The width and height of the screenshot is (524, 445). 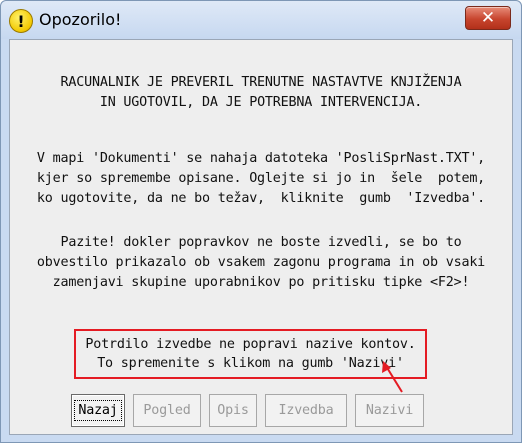 I want to click on warning-icon: !, so click(x=21, y=21).